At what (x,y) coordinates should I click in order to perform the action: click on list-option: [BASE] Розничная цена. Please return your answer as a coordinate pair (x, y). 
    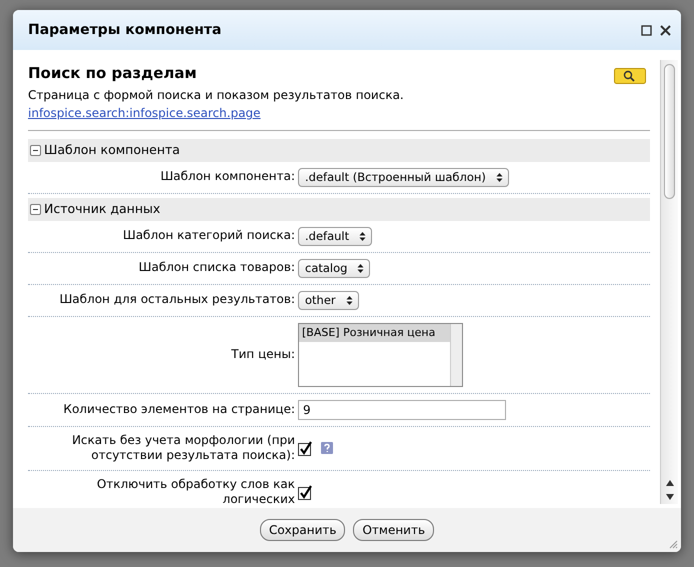
    Looking at the image, I should click on (374, 333).